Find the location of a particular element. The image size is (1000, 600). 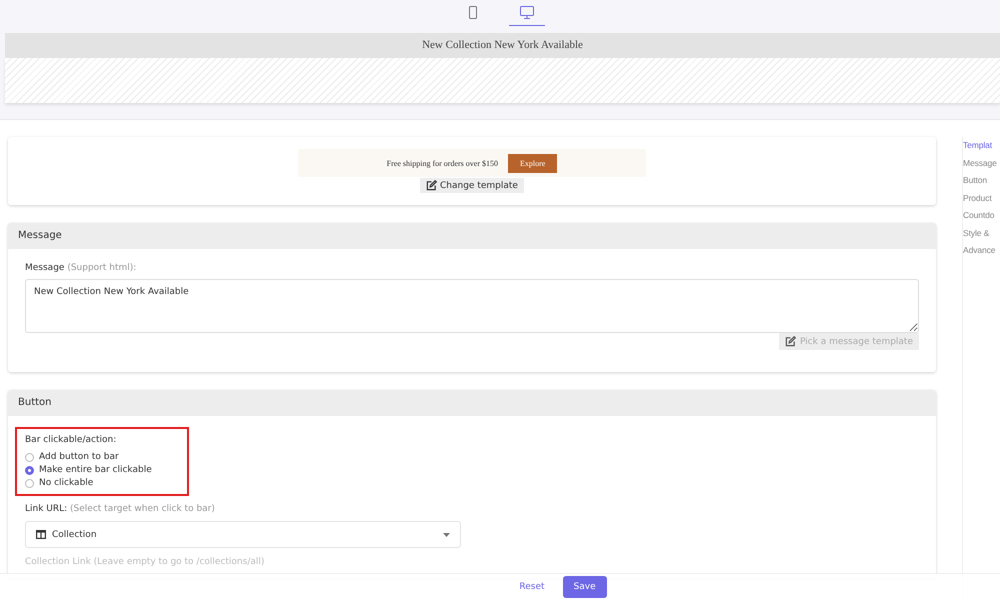

caret-icon is located at coordinates (446, 534).